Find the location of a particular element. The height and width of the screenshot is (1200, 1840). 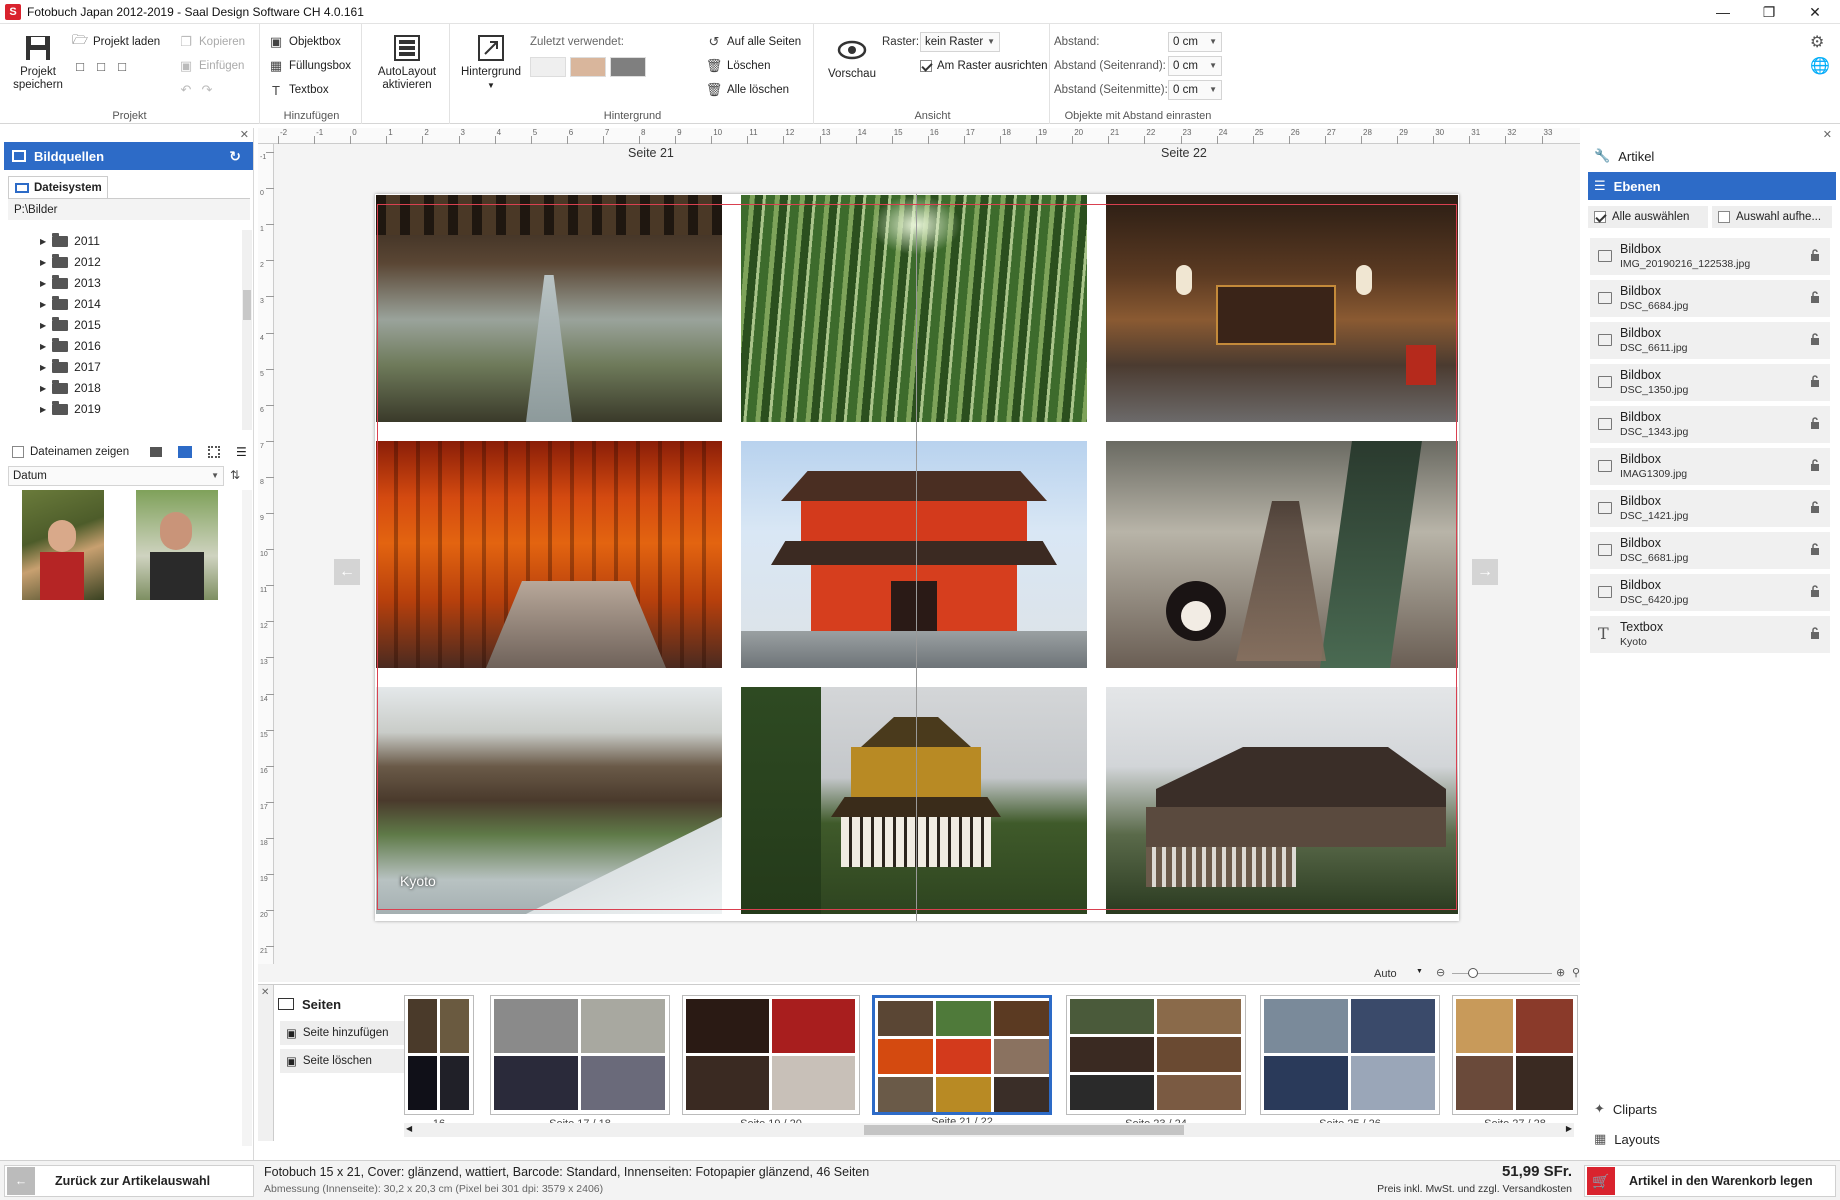

export-pdf-icon: □ is located at coordinates (122, 66).